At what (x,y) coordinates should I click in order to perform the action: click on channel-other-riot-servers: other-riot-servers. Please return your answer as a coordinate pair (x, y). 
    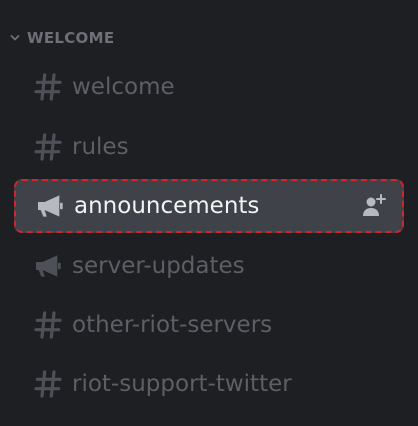
    Looking at the image, I should click on (209, 325).